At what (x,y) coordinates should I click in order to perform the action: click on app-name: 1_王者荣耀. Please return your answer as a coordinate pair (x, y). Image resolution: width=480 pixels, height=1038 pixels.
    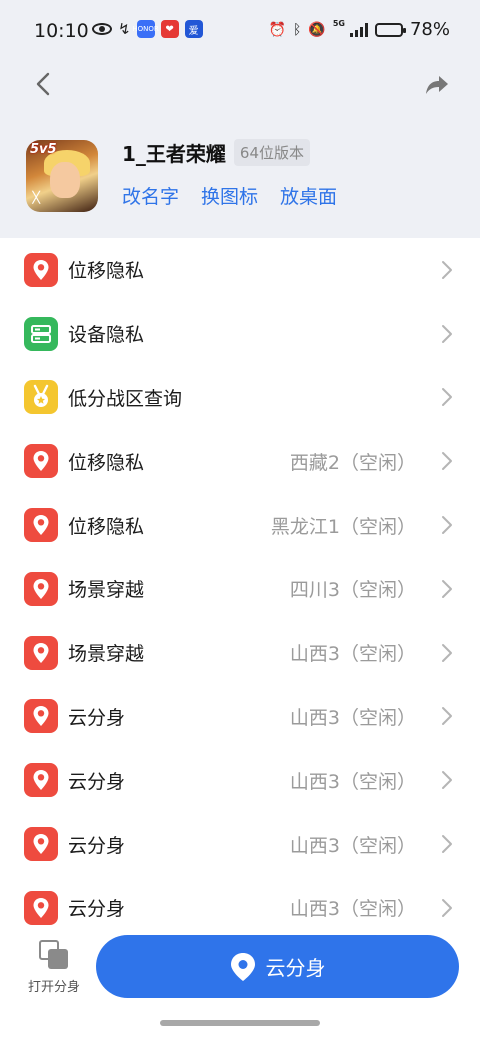
    Looking at the image, I should click on (174, 154).